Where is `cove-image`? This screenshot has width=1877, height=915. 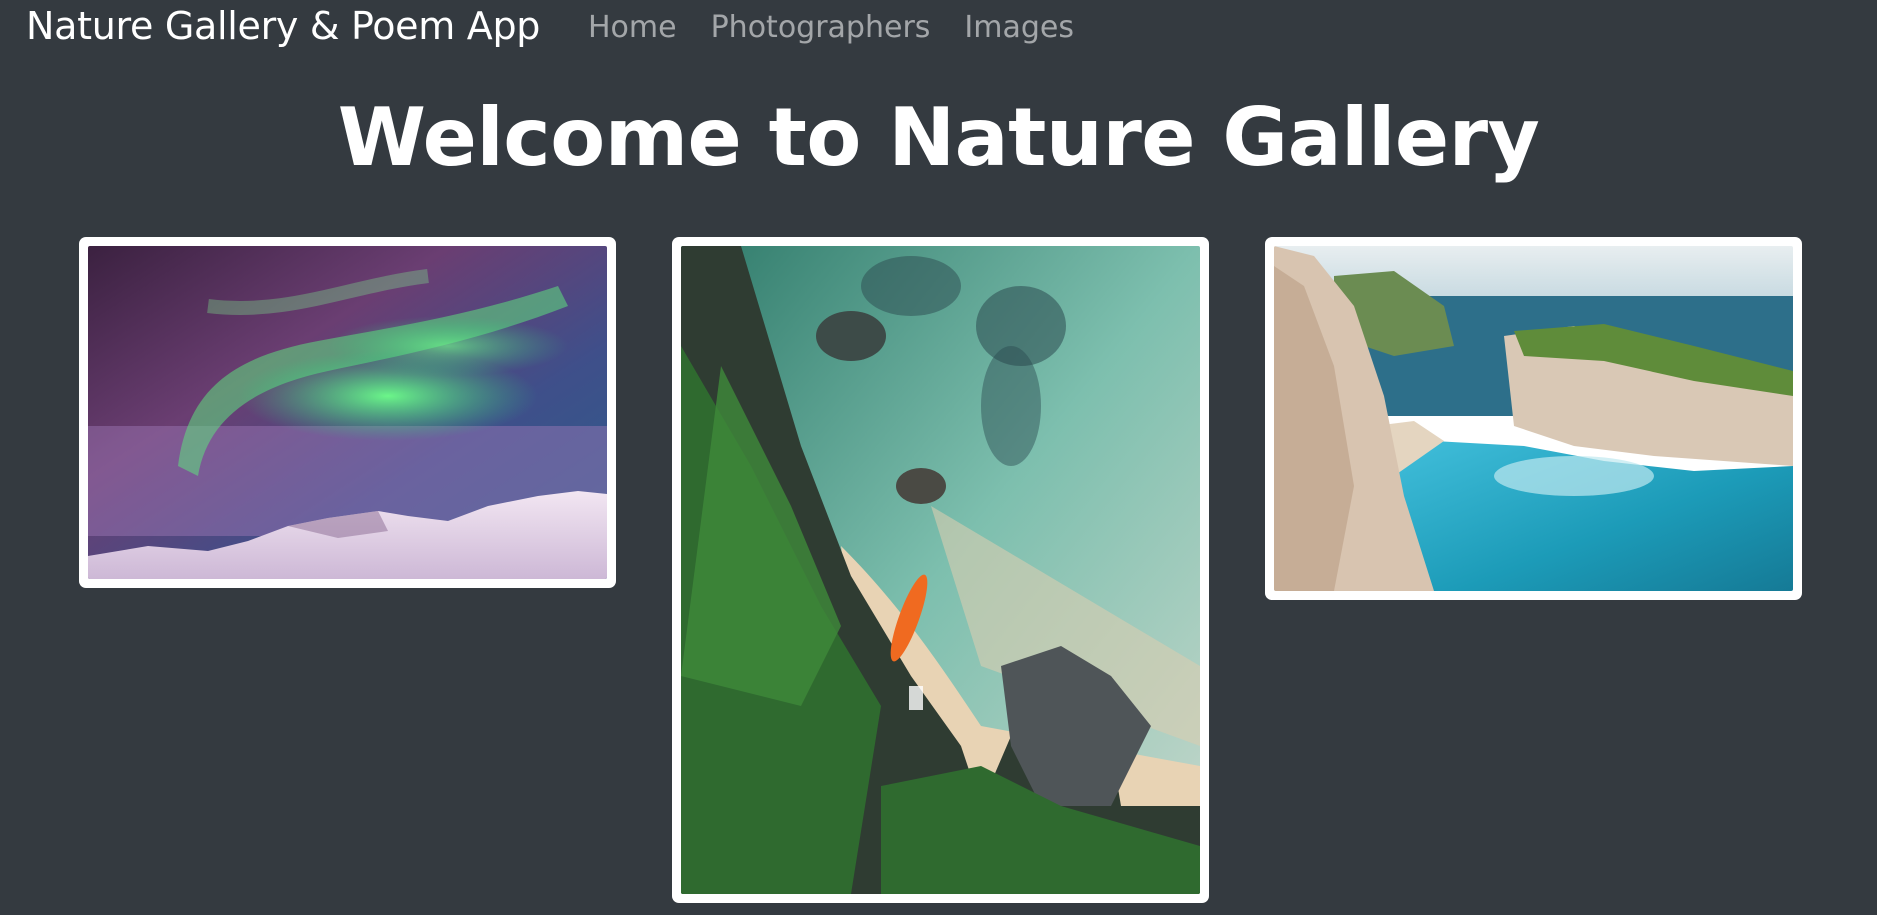
cove-image is located at coordinates (1533, 418).